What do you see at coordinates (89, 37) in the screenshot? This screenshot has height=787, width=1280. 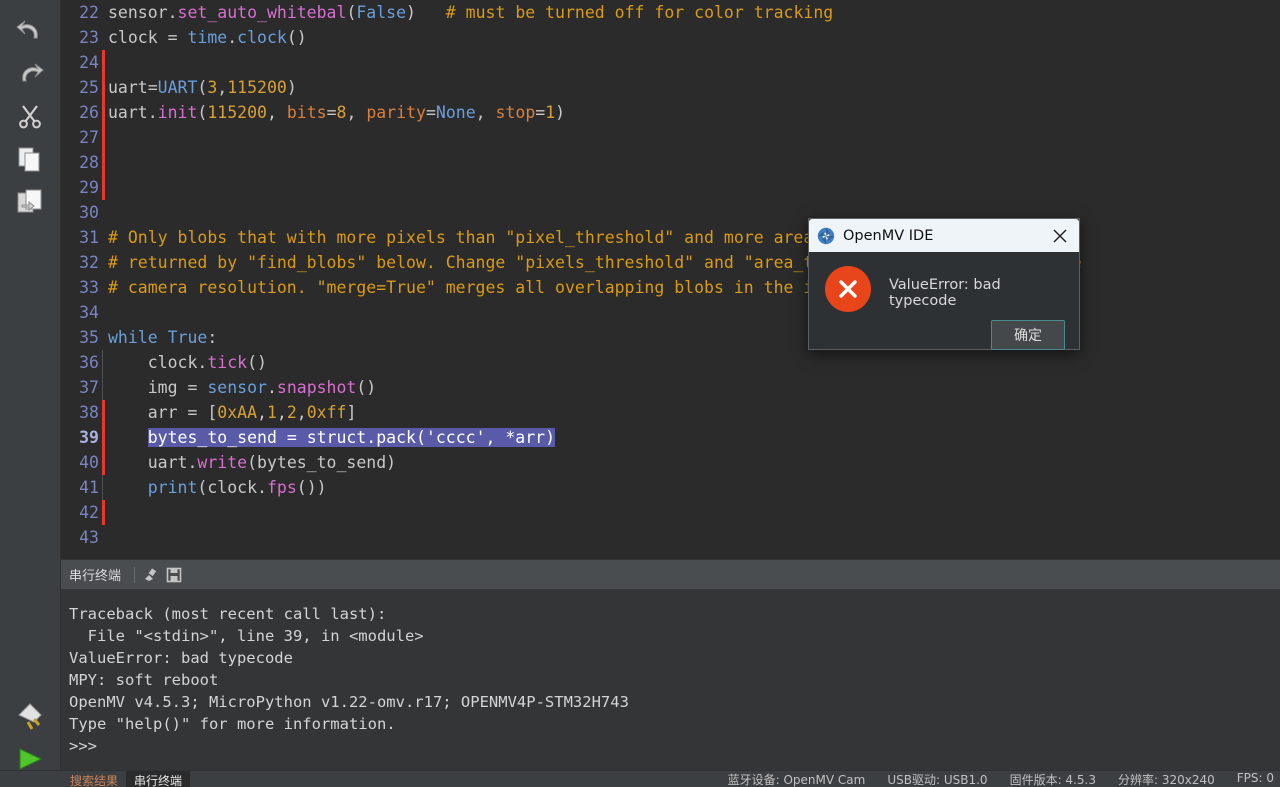 I see `line-number: 23` at bounding box center [89, 37].